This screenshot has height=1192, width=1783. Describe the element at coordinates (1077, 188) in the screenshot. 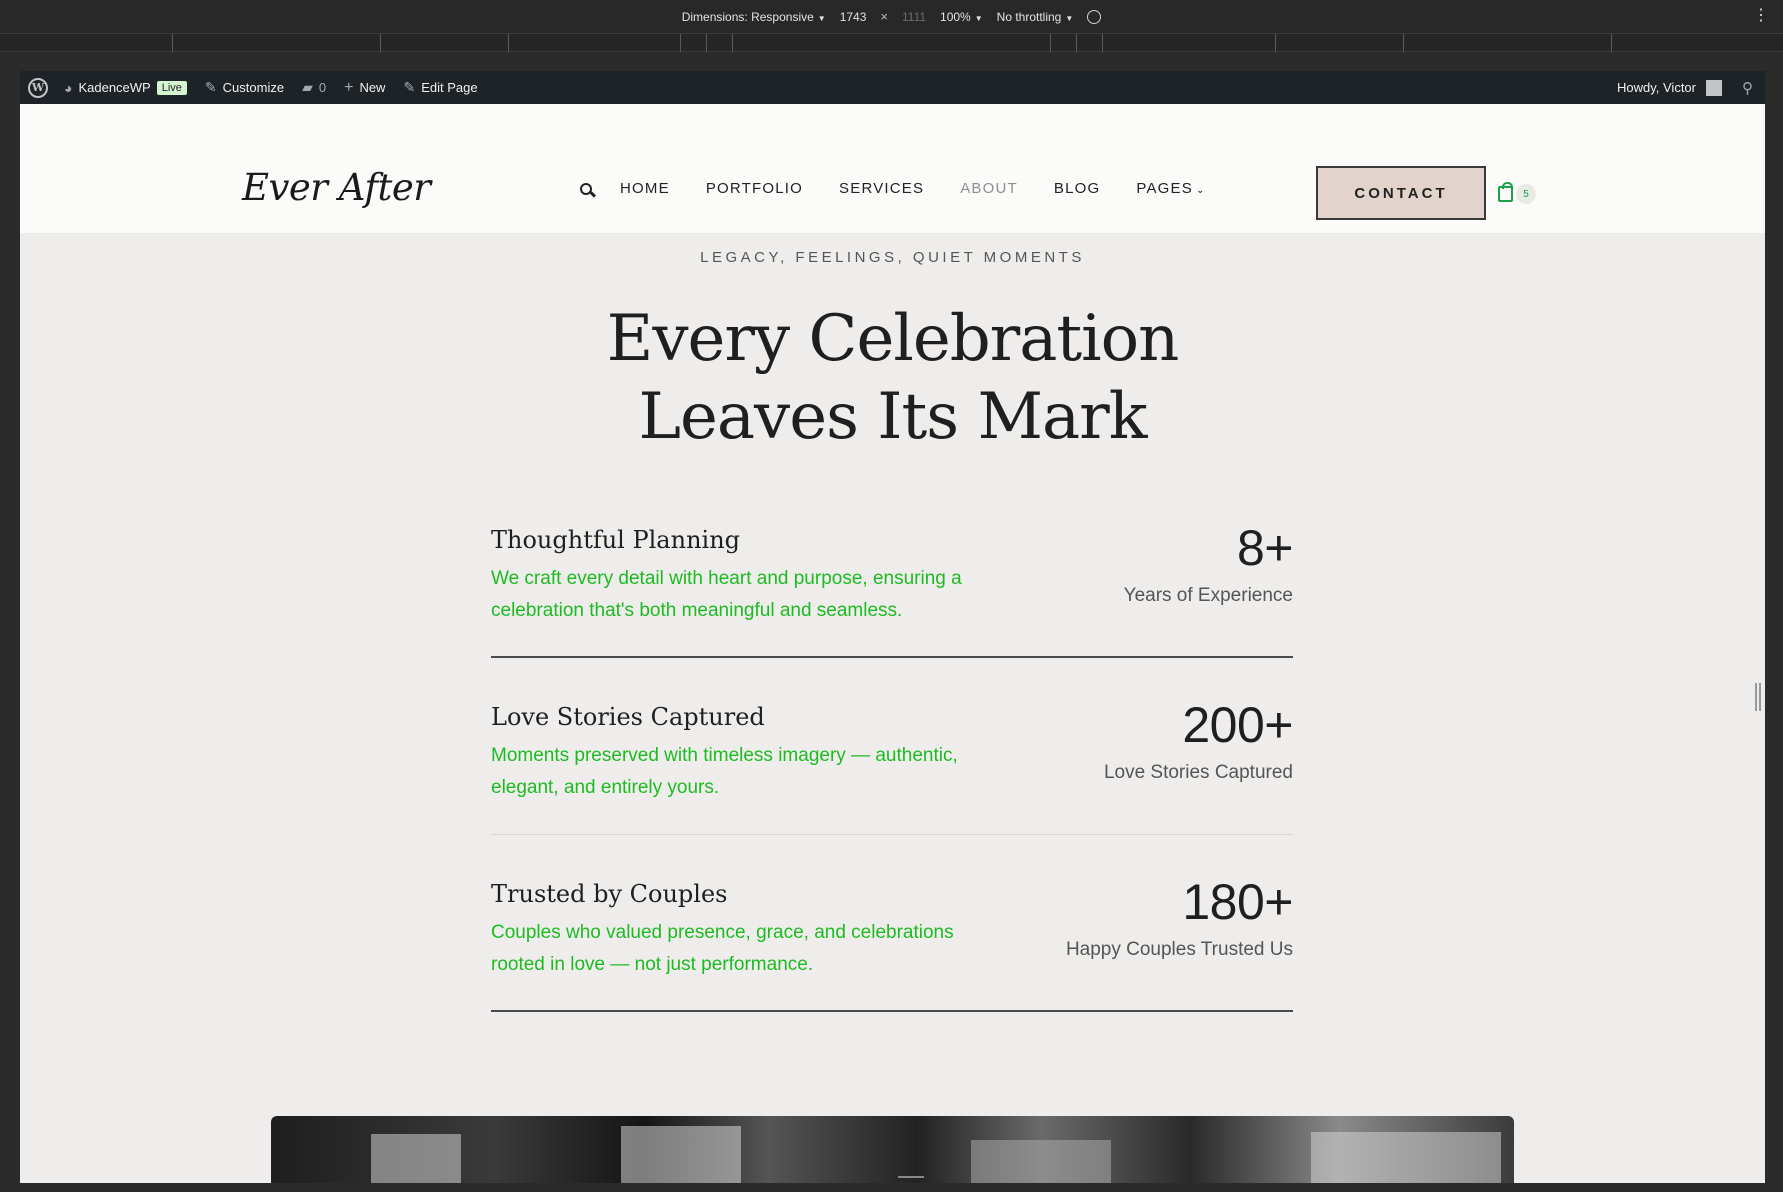

I see `nav-item-blog: BLOG` at that location.